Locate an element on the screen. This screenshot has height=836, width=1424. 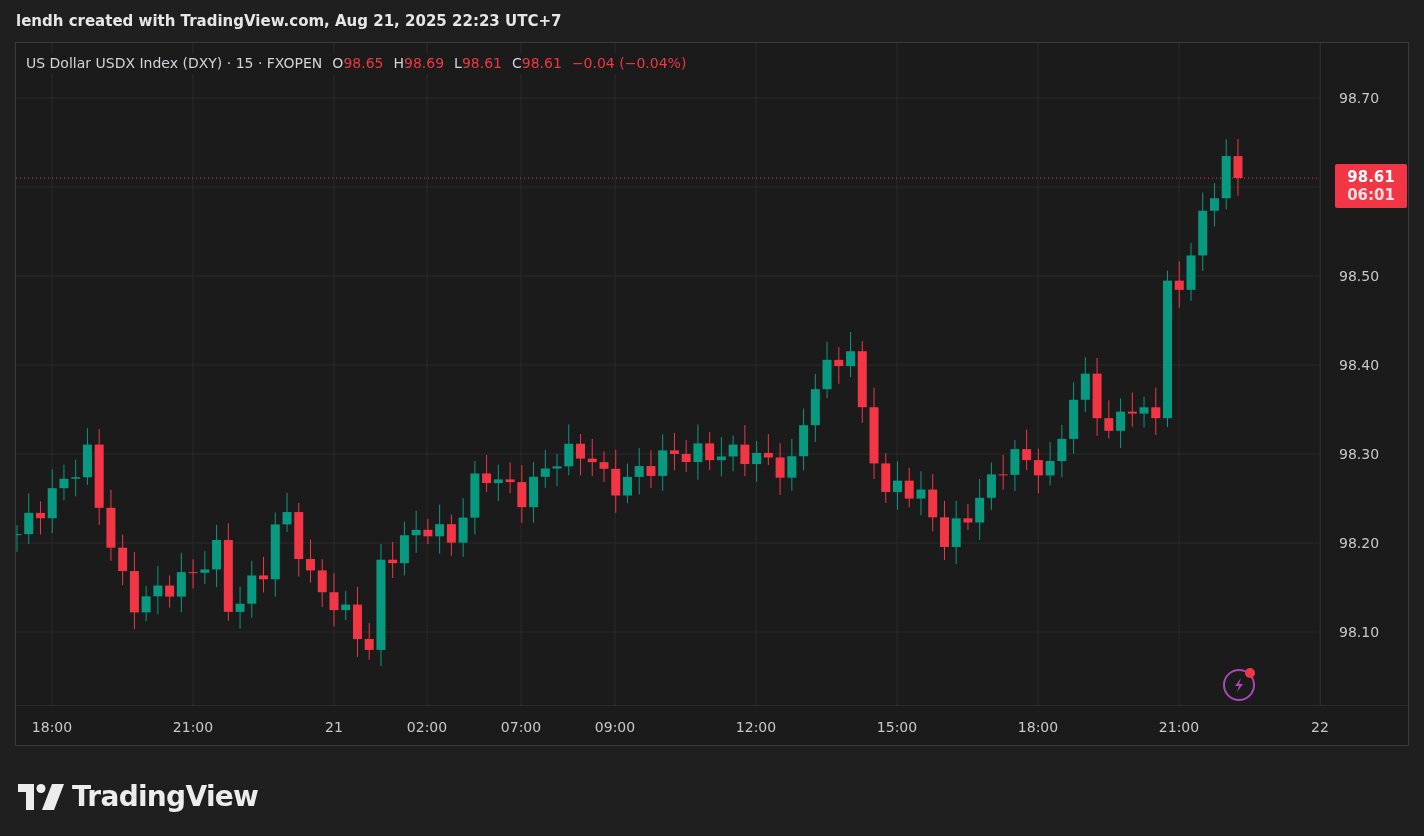
price-axis-label: 98.40 is located at coordinates (1359, 365).